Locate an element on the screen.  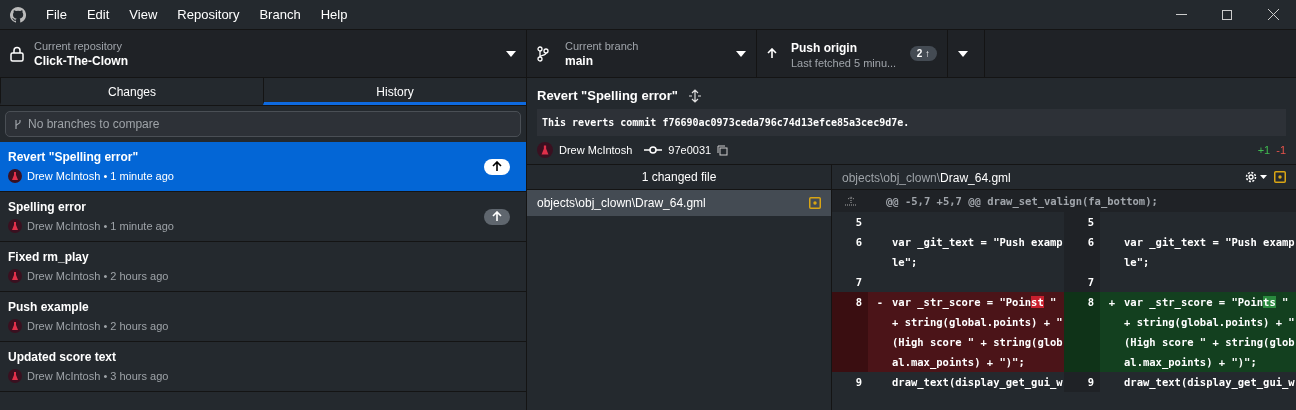
added-marker: + is located at coordinates (1112, 302).